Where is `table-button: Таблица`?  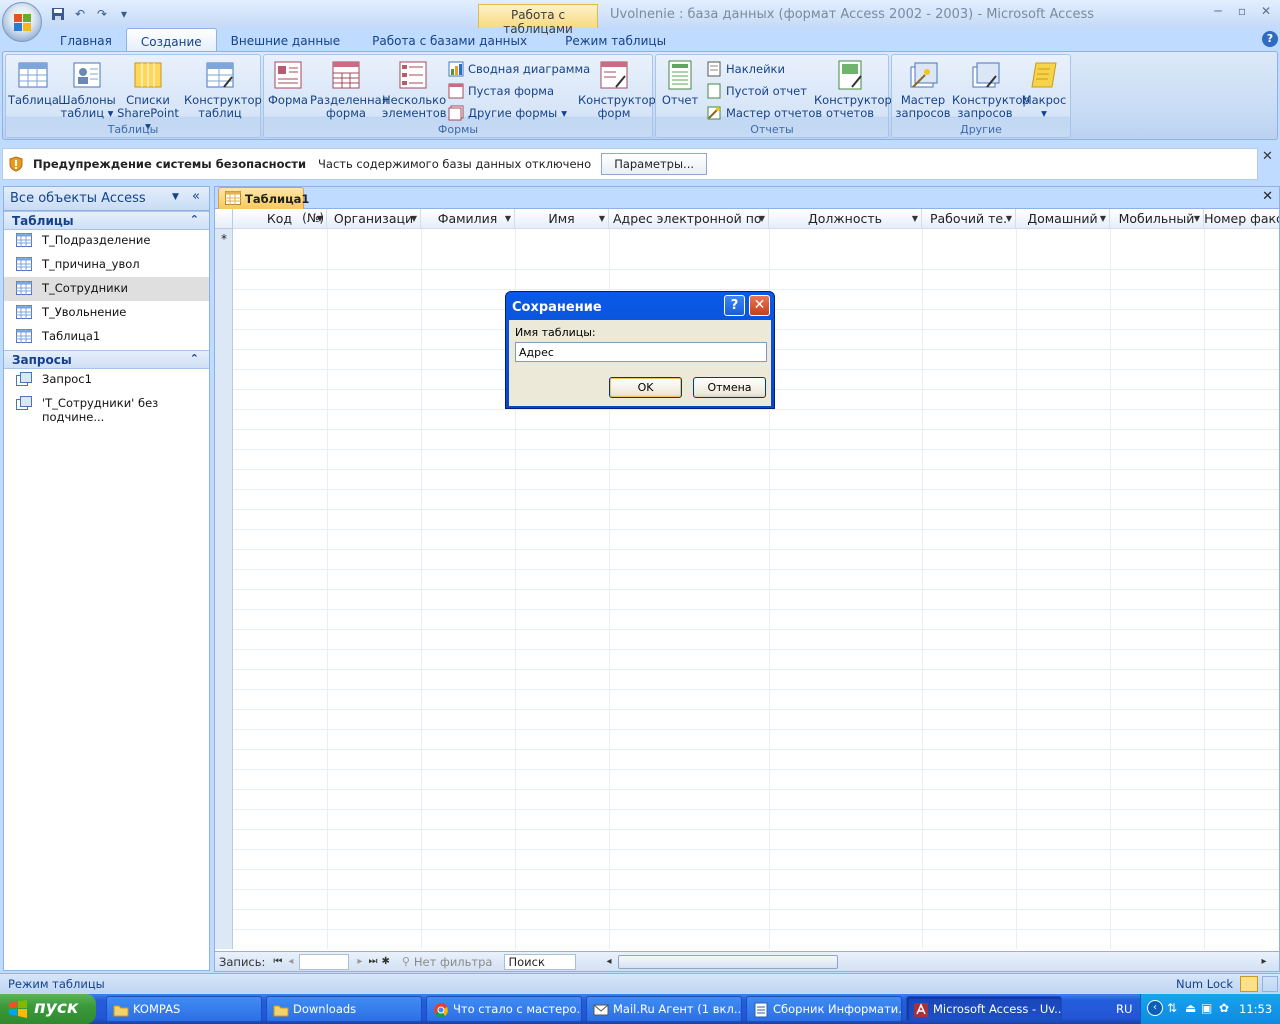
table-button: Таблица is located at coordinates (33, 83).